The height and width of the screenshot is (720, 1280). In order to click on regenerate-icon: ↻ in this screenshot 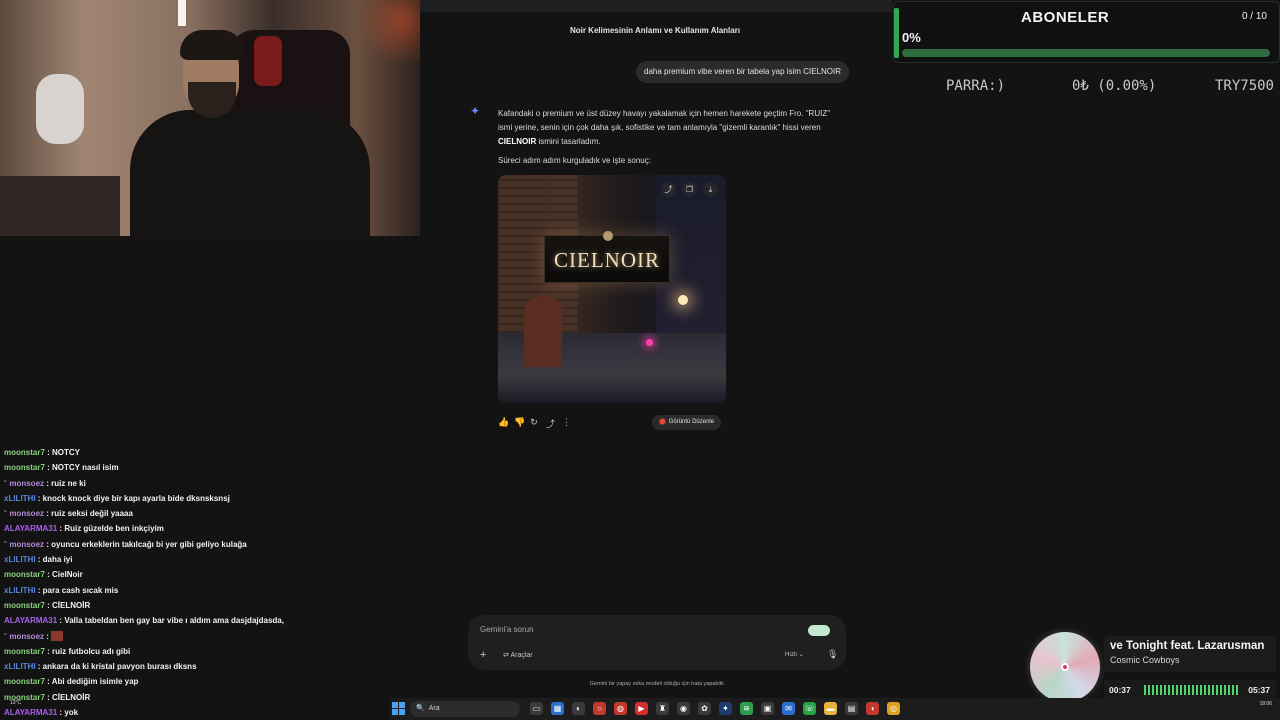, I will do `click(534, 423)`.